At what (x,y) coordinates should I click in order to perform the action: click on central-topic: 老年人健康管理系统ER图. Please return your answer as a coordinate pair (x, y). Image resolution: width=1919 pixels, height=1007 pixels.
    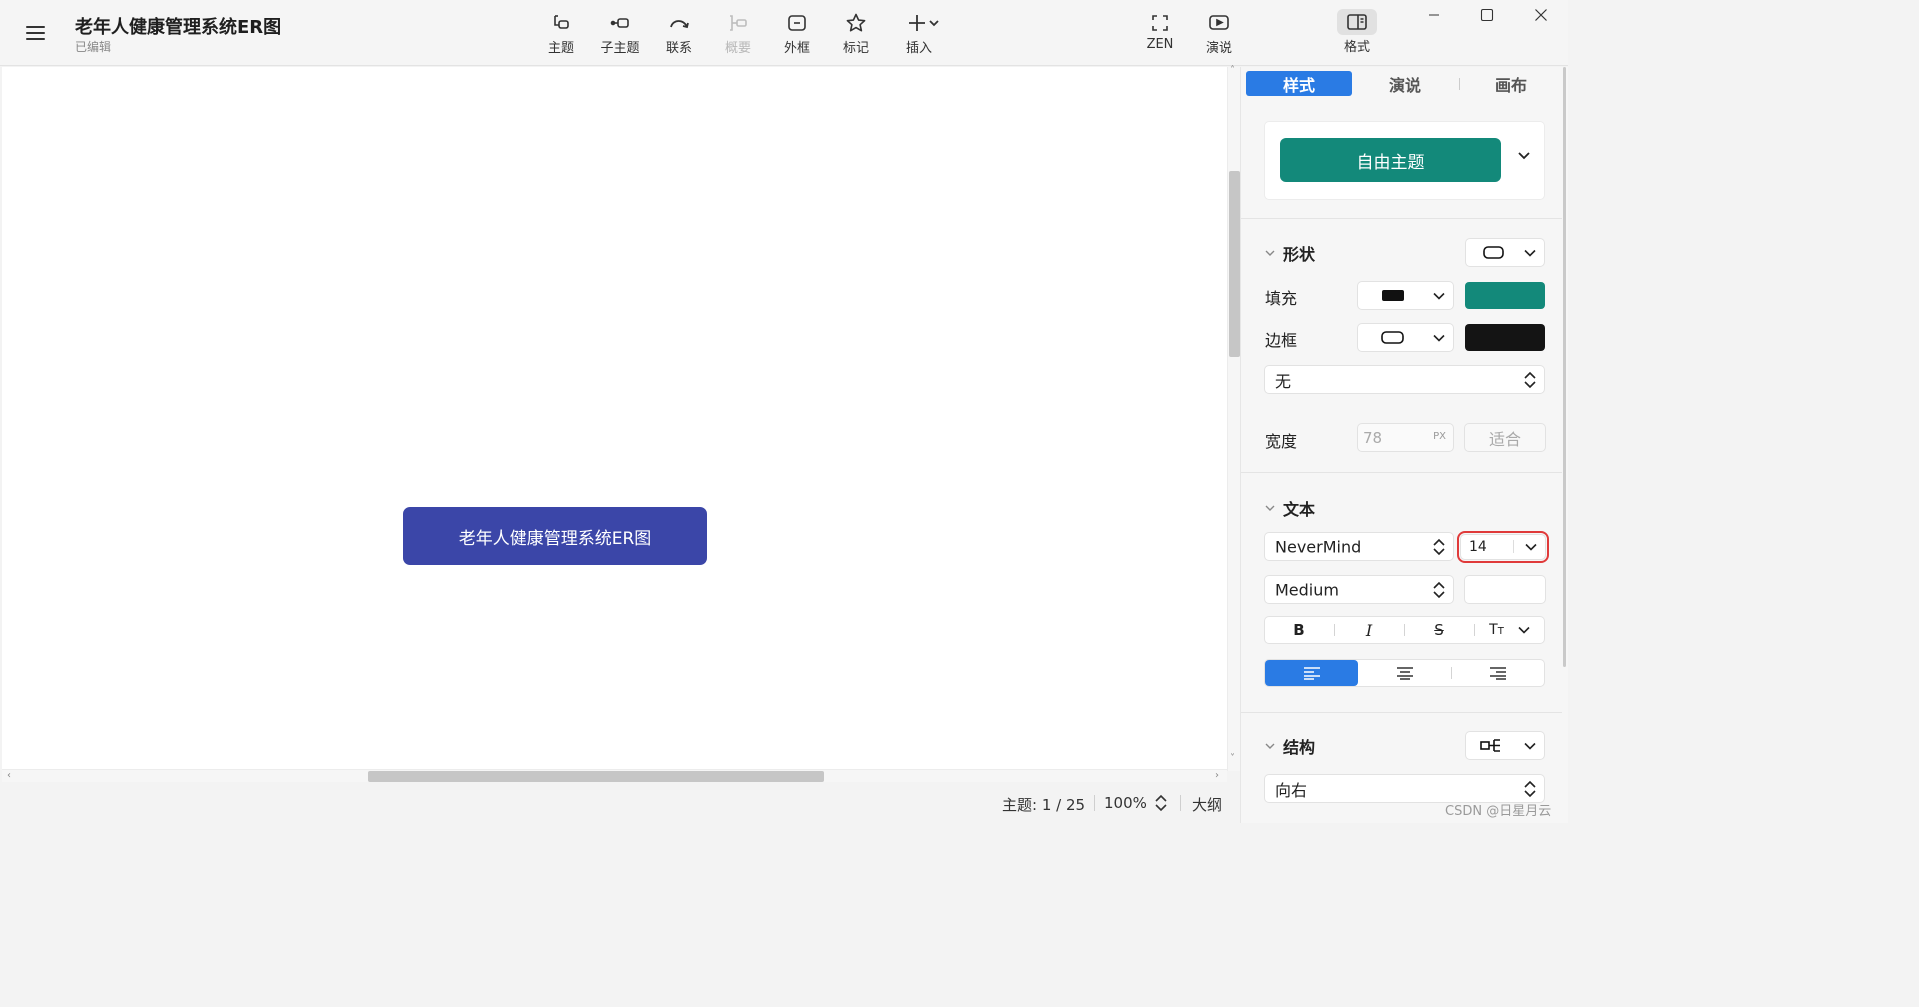
    Looking at the image, I should click on (555, 536).